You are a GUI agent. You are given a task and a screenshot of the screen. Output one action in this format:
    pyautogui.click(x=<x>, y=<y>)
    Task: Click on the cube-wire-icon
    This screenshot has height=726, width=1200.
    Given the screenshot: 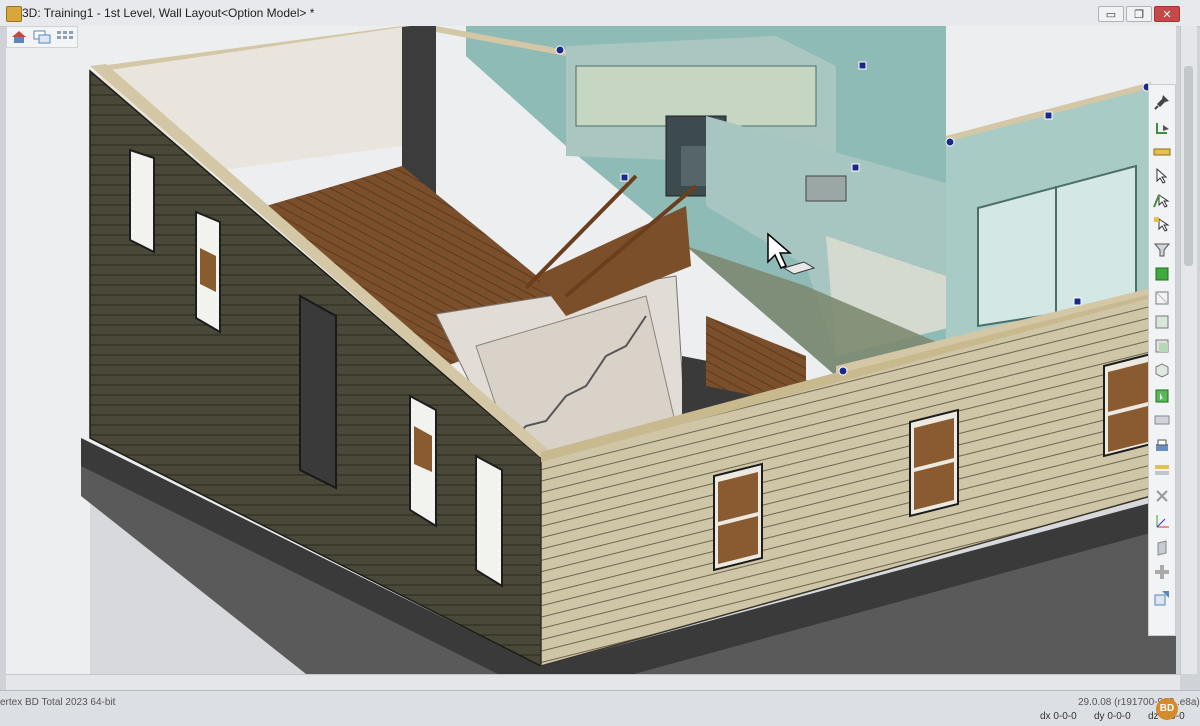 What is the action you would take?
    pyautogui.click(x=1162, y=298)
    